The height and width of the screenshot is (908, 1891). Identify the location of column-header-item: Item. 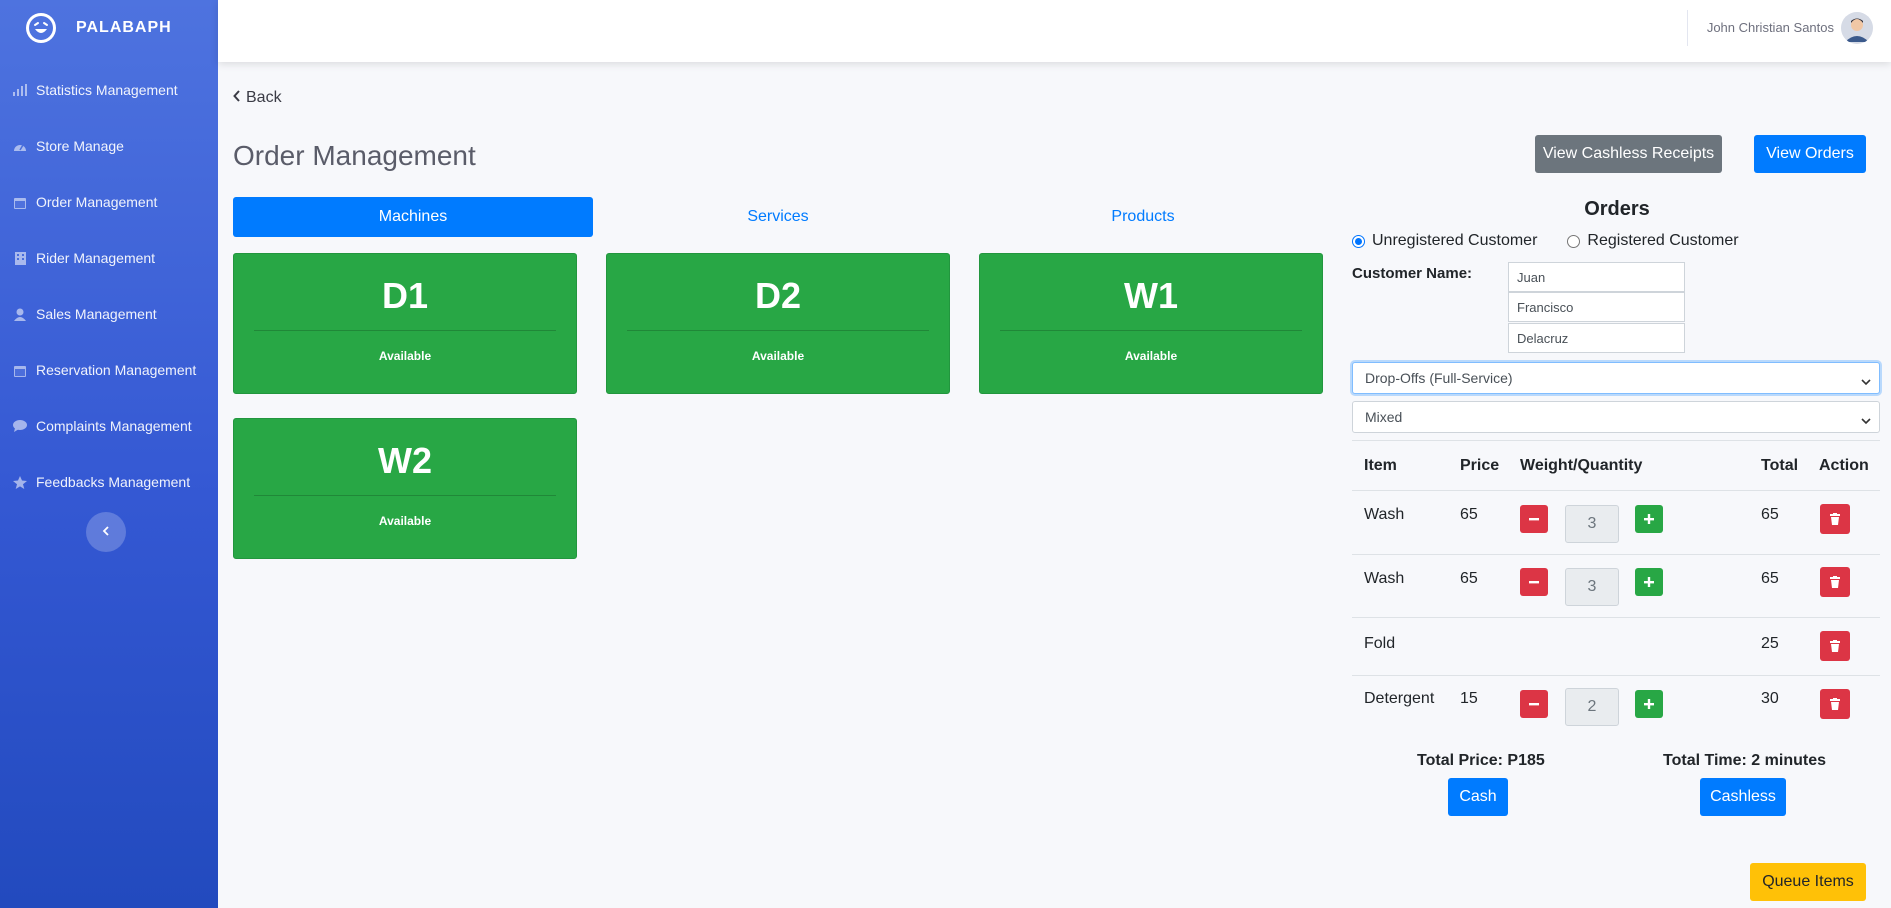
(1380, 465).